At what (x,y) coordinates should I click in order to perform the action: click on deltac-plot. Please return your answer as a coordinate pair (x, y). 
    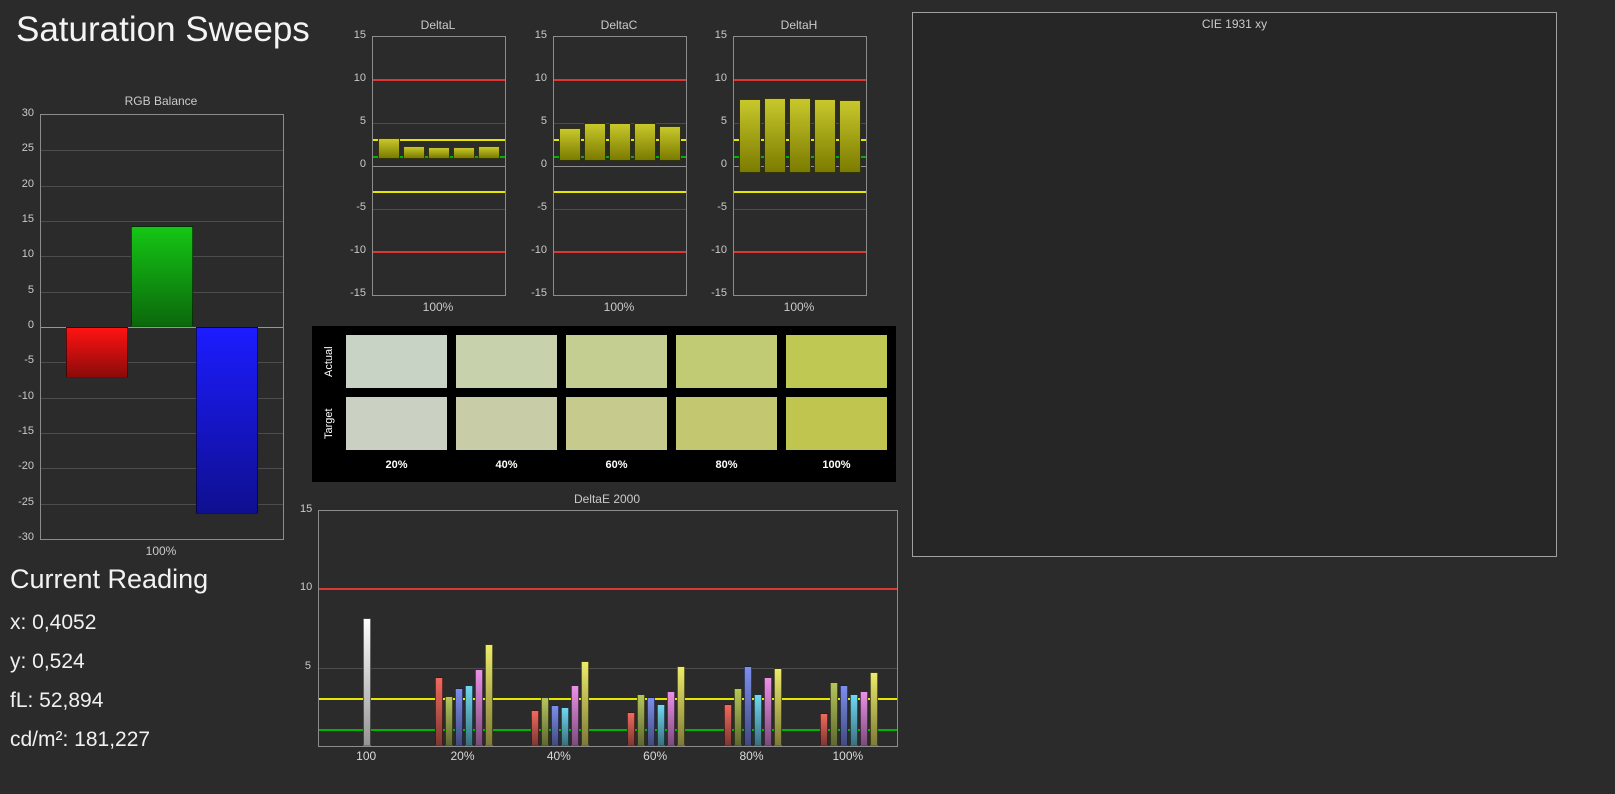
    Looking at the image, I should click on (620, 166).